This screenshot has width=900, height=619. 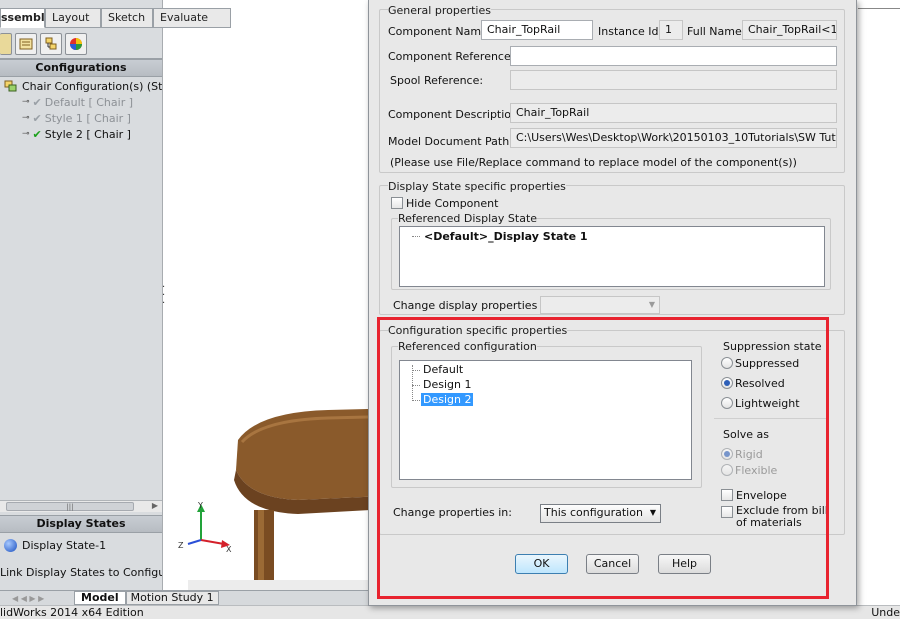 I want to click on component-name-label: Component Name:, so click(x=440, y=31).